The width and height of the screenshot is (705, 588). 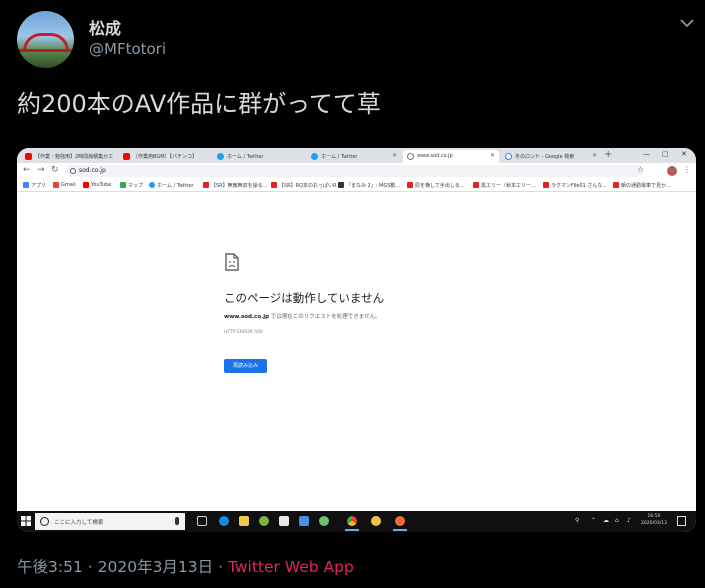 What do you see at coordinates (629, 520) in the screenshot?
I see `volume-icon: ♪` at bounding box center [629, 520].